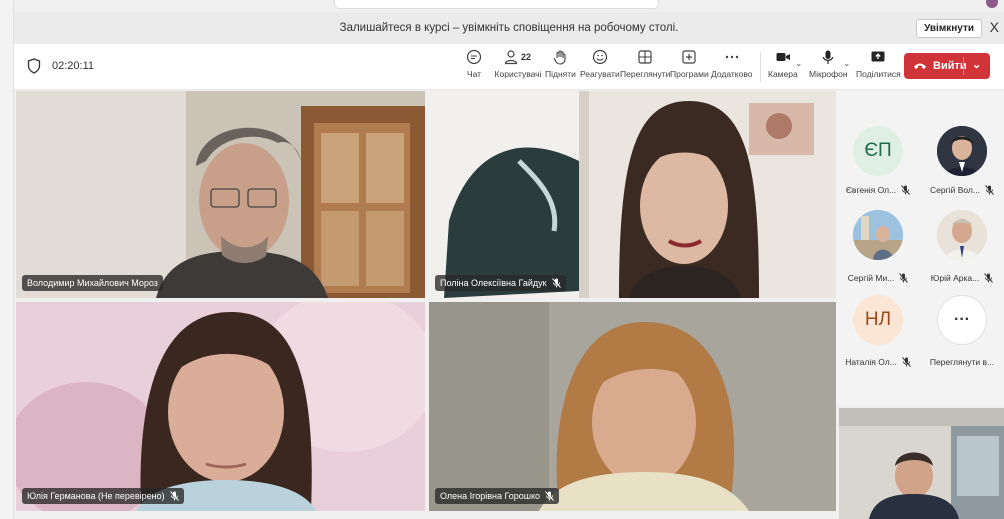 The width and height of the screenshot is (1004, 519). I want to click on people-button: 22 Користувачі, so click(518, 64).